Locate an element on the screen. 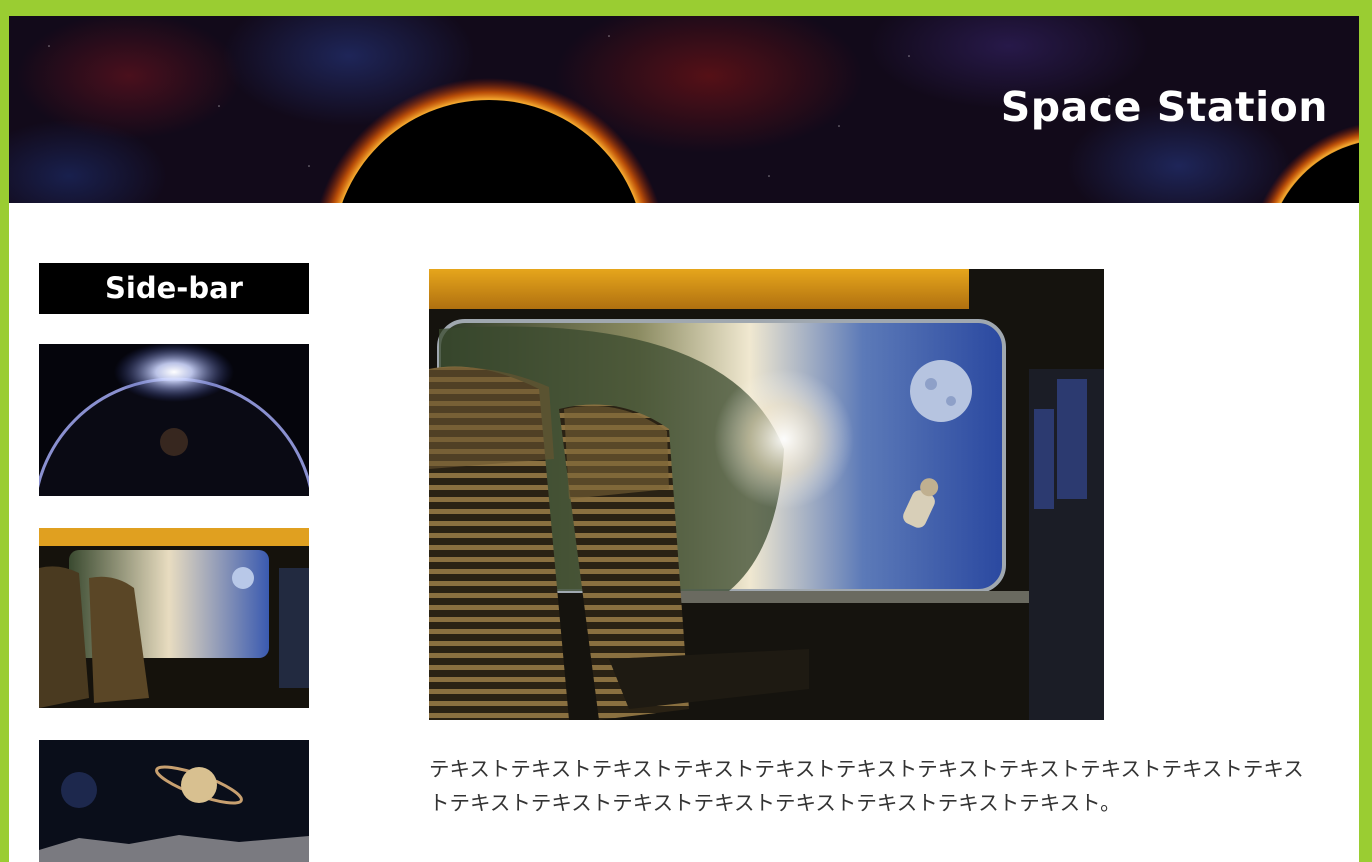 This screenshot has height=862, width=1372. saturn-moon-surface-image is located at coordinates (174, 801).